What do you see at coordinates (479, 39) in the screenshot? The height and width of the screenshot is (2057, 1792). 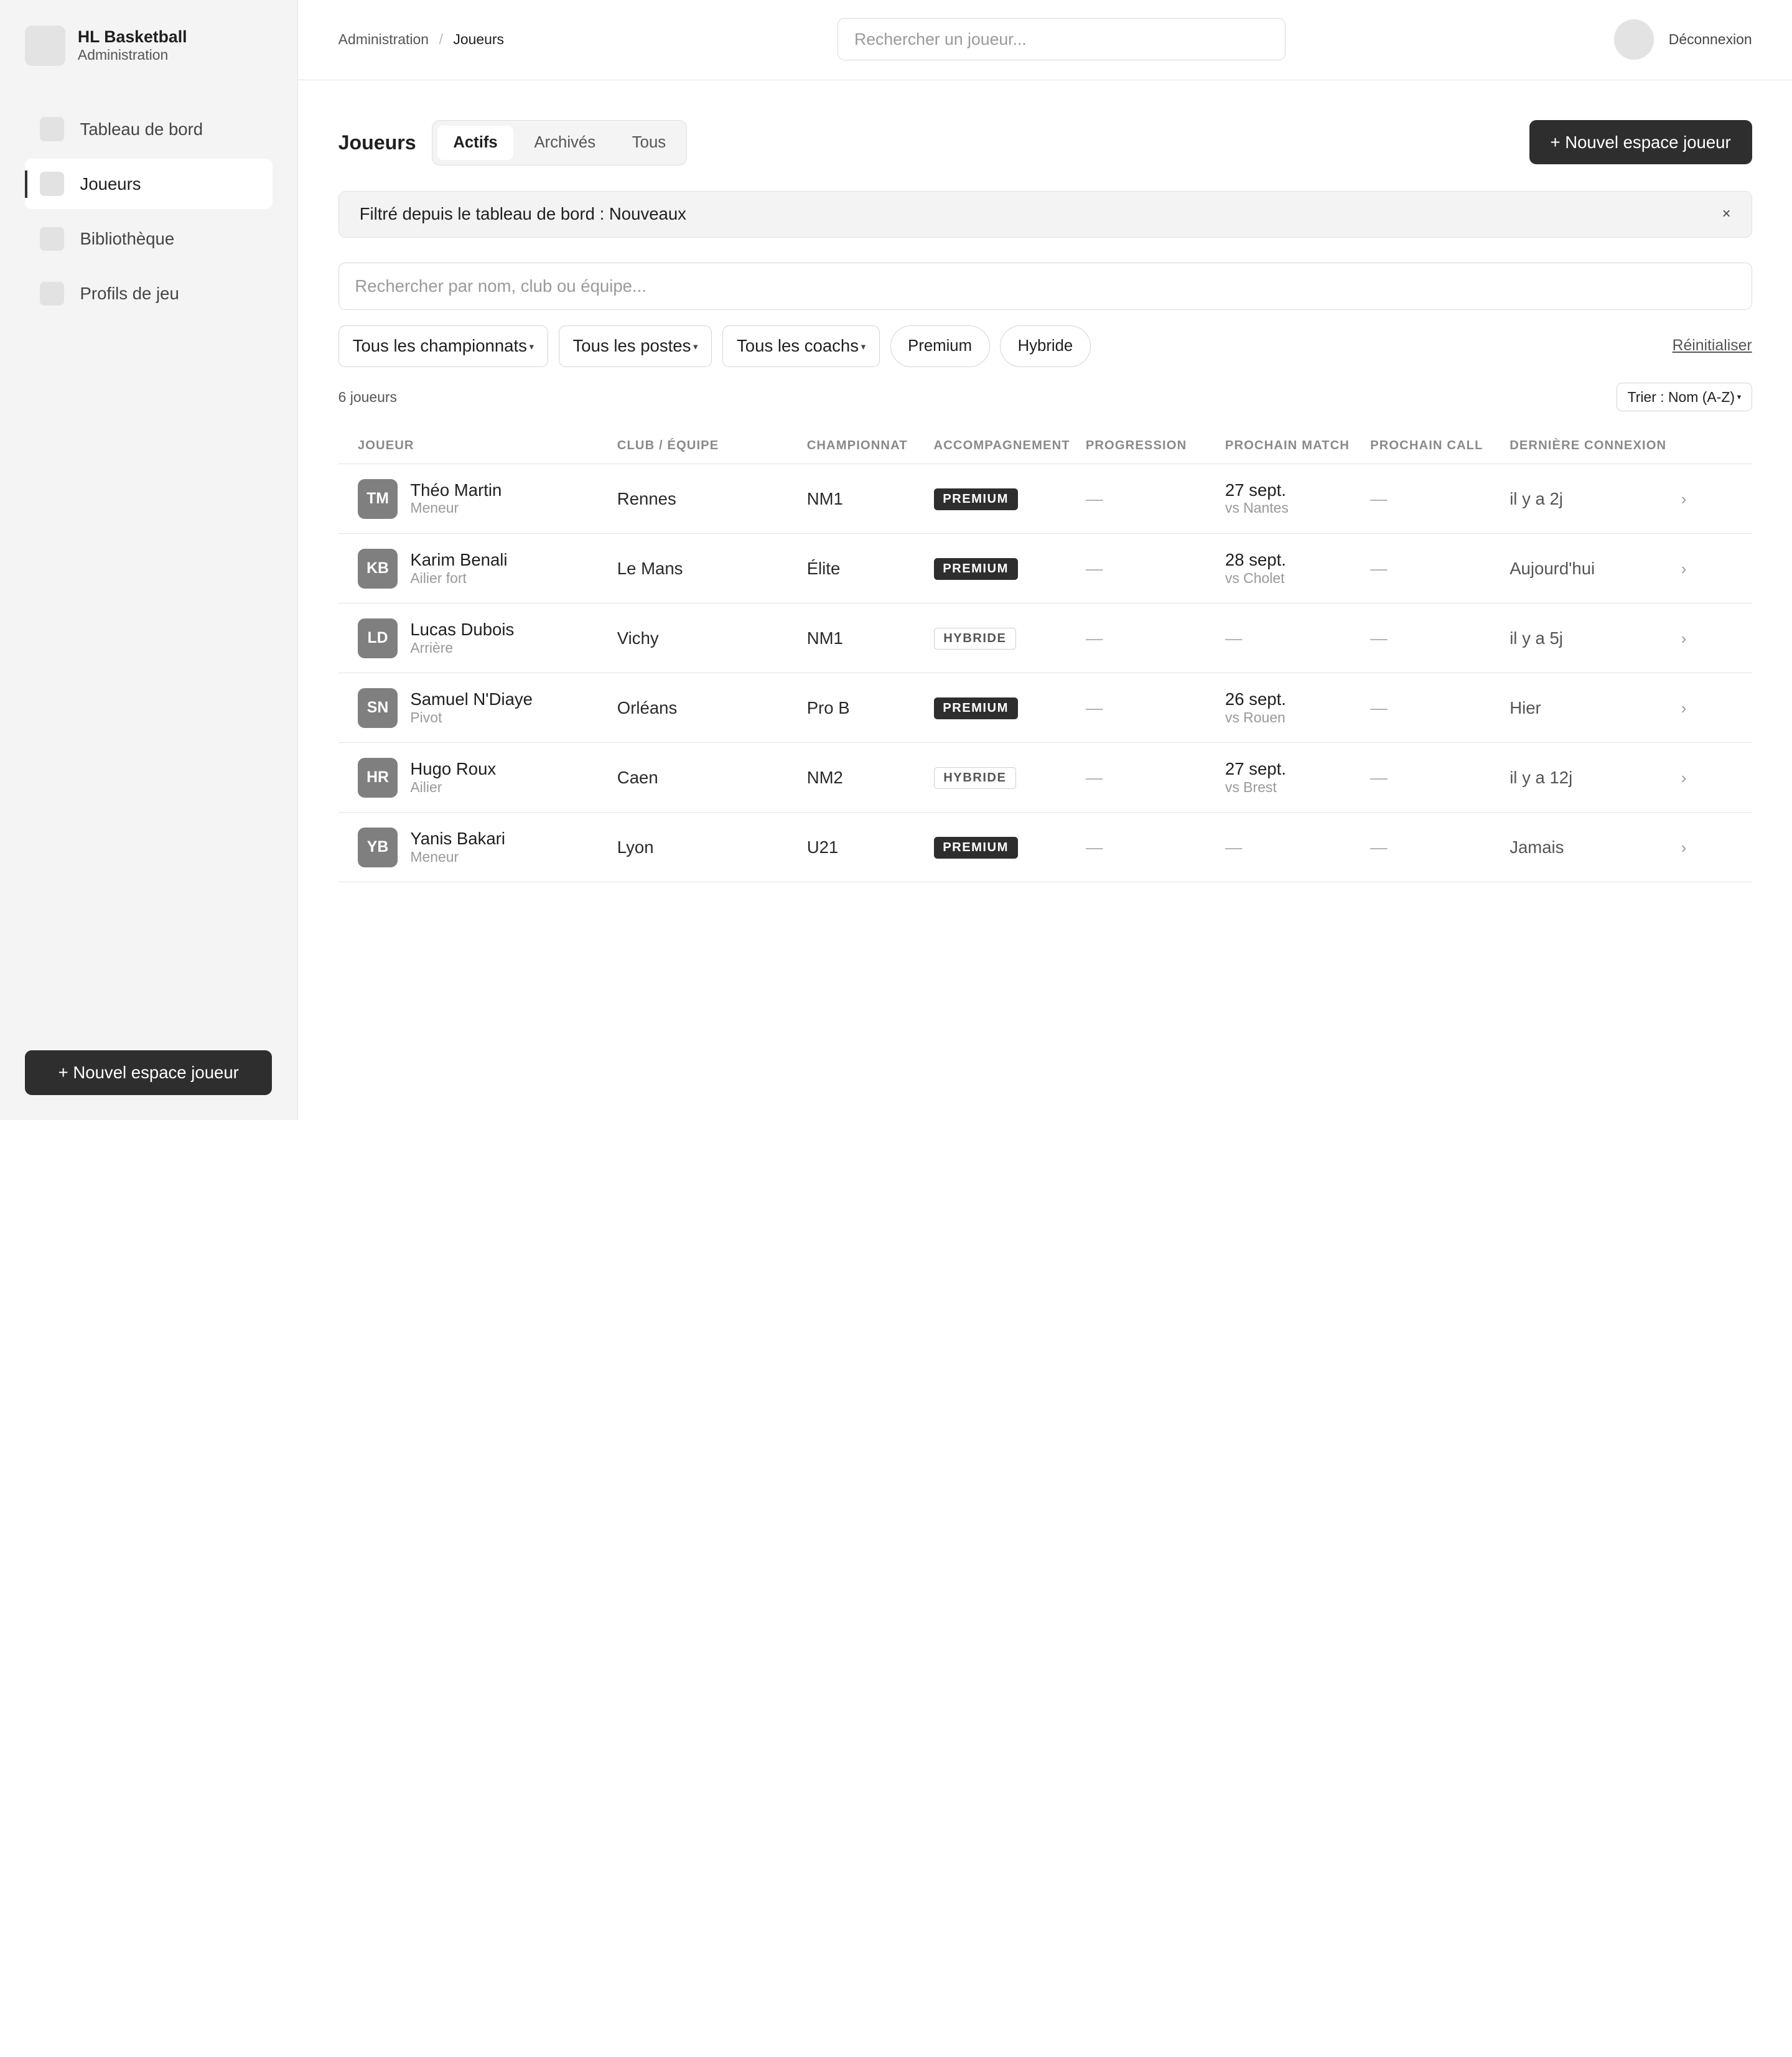 I see `breadcrumb-current: Joueurs` at bounding box center [479, 39].